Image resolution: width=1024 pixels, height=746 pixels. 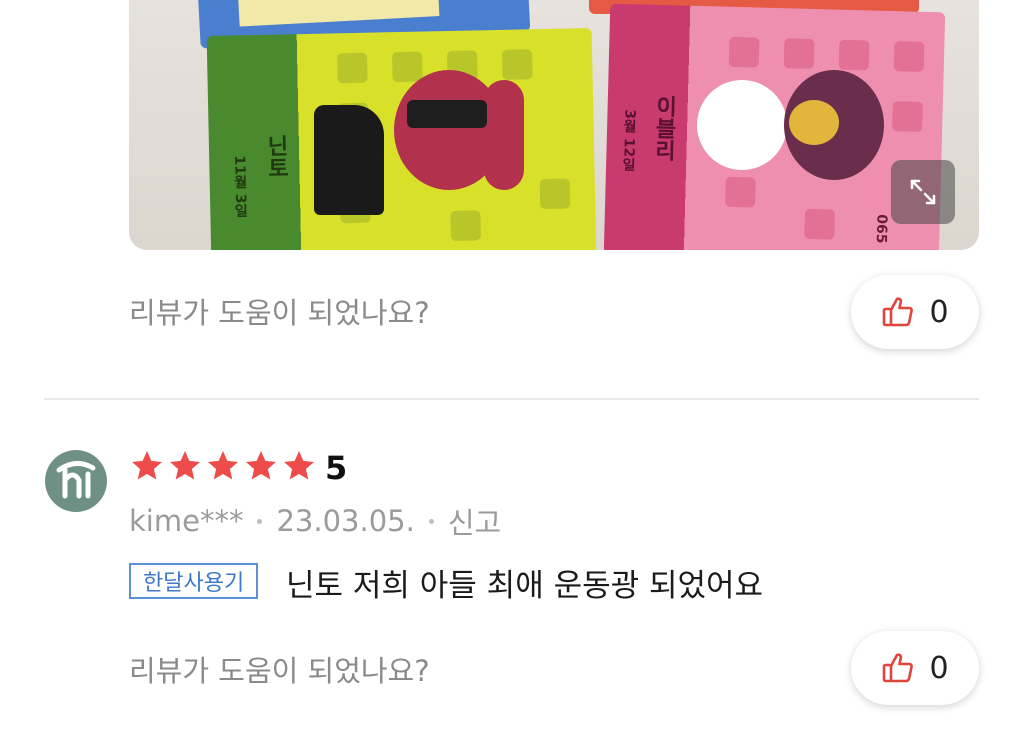 What do you see at coordinates (336, 468) in the screenshot?
I see `rating-value: 5` at bounding box center [336, 468].